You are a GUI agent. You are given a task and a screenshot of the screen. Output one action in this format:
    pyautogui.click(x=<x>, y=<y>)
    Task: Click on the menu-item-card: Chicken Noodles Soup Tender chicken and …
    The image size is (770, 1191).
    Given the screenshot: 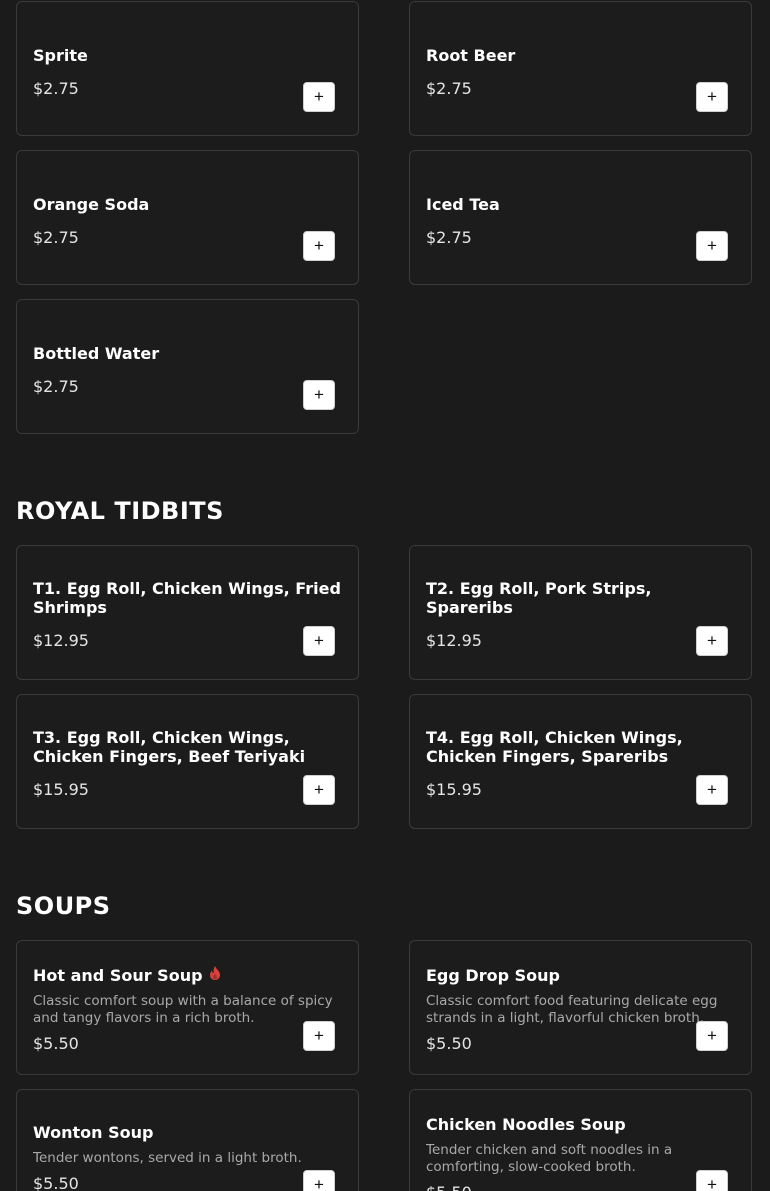 What is the action you would take?
    pyautogui.click(x=580, y=1140)
    